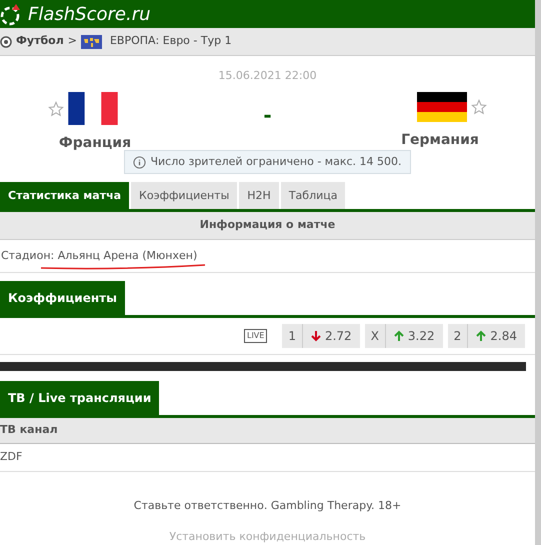 The image size is (541, 545). What do you see at coordinates (267, 431) in the screenshot?
I see `column-heading: ТВ канал` at bounding box center [267, 431].